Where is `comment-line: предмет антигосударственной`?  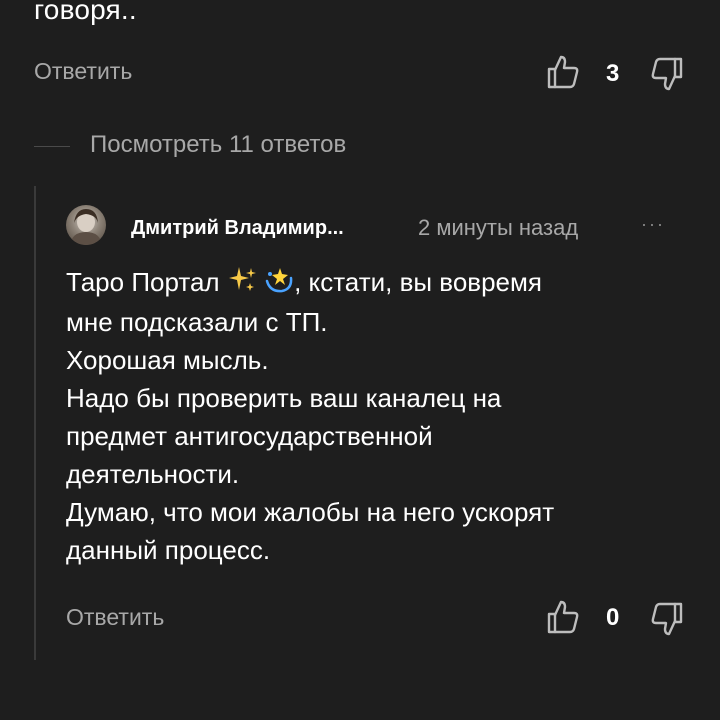 comment-line: предмет антигосударственной is located at coordinates (249, 436).